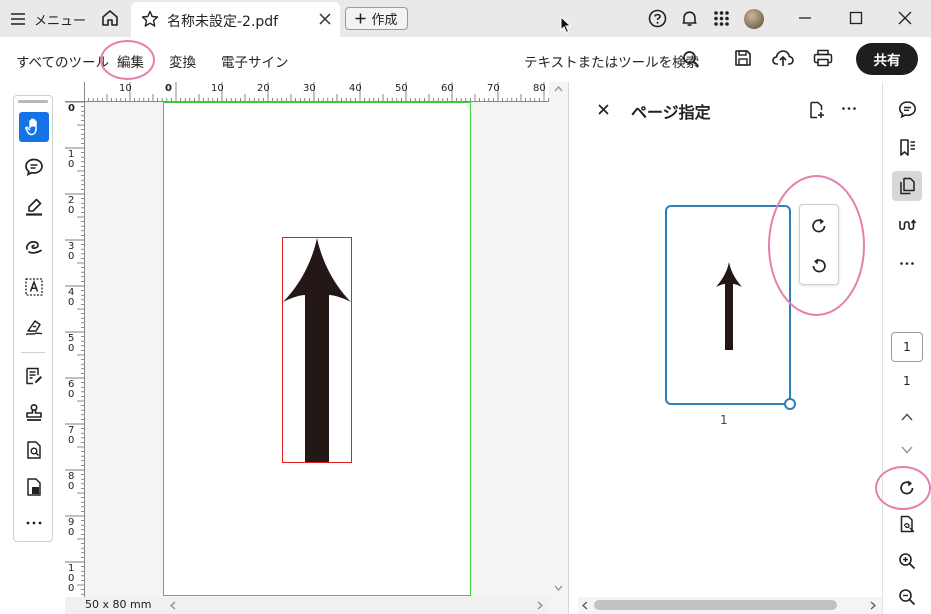 The width and height of the screenshot is (931, 614). Describe the element at coordinates (907, 225) in the screenshot. I see `rail-links-button` at that location.